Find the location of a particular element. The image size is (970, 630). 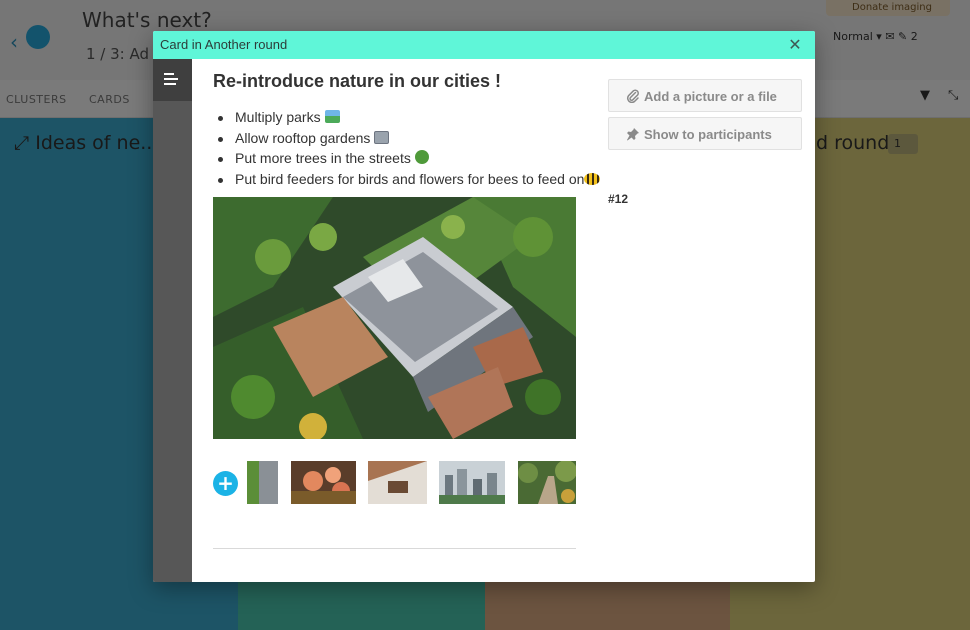

attachment-thumb-green-building is located at coordinates (262, 482).